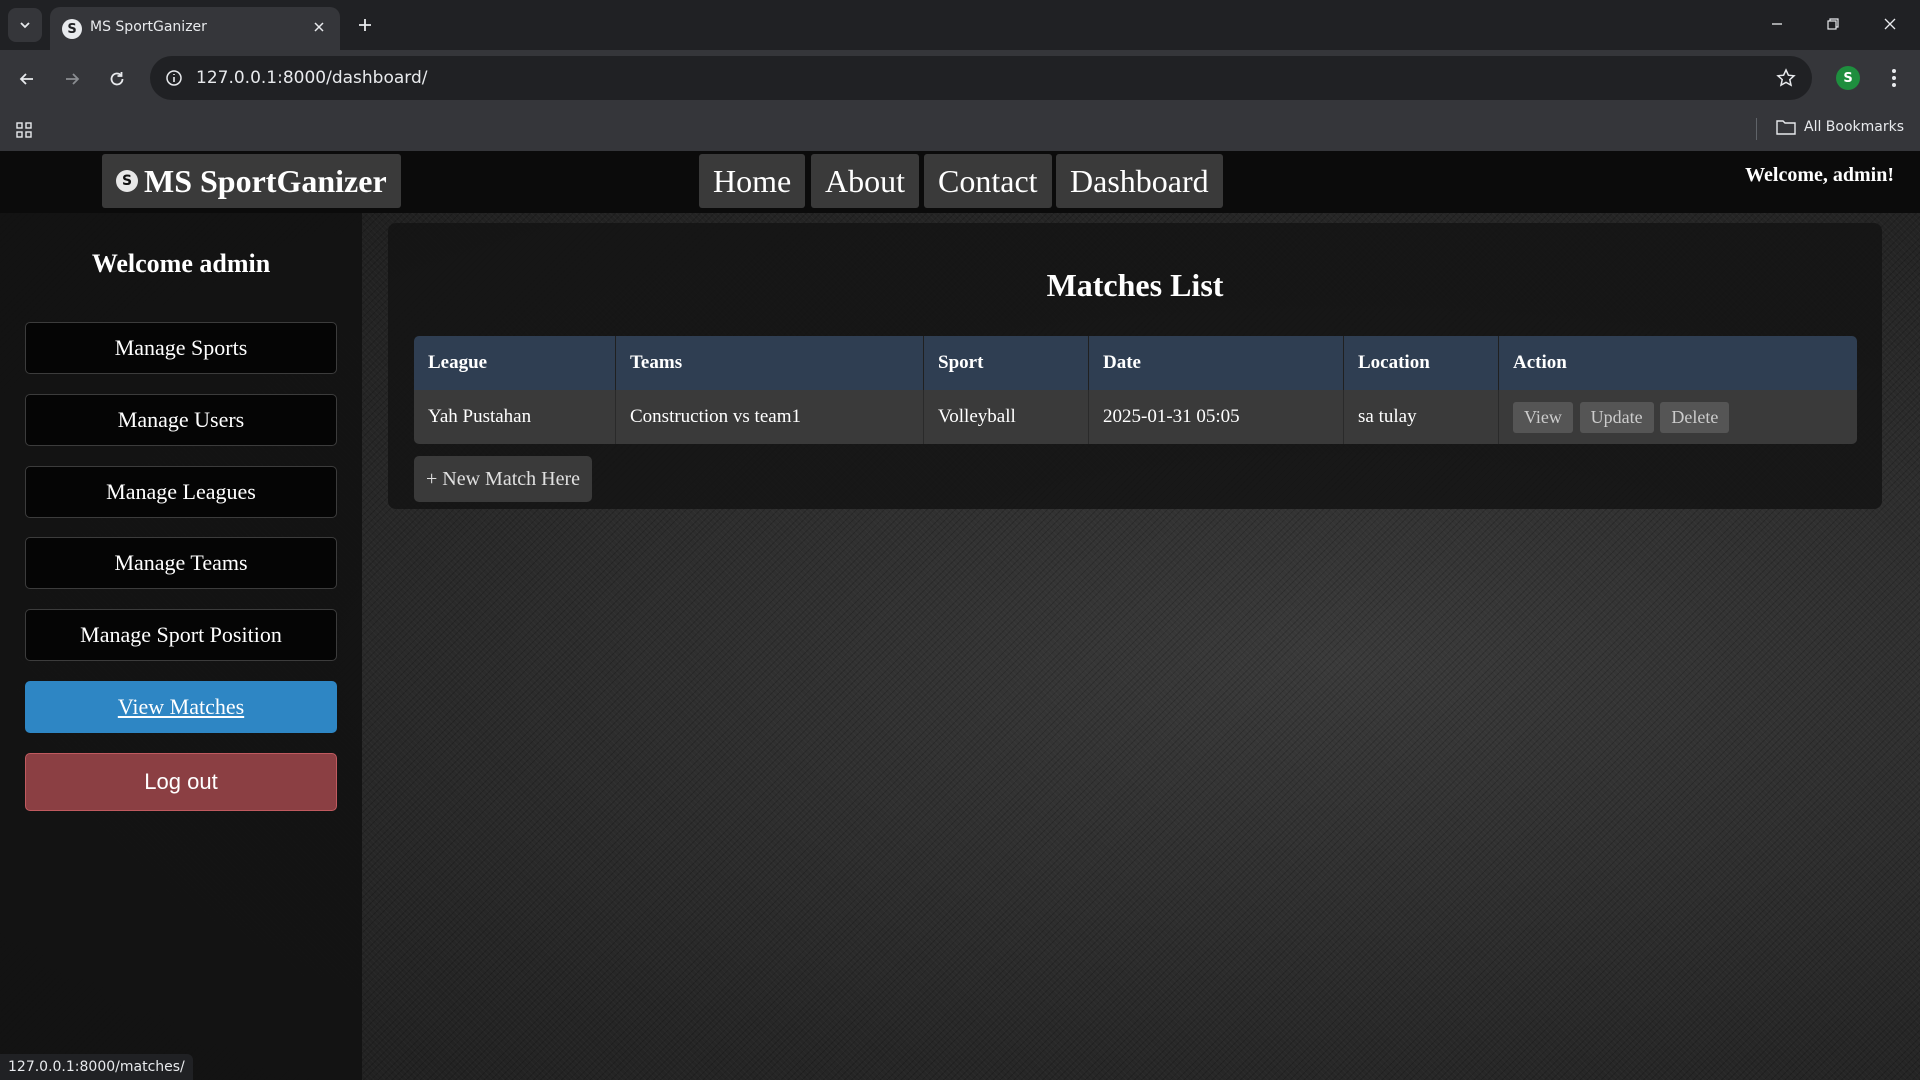  I want to click on all-bookmarks-label: All Bookmarks, so click(1854, 127).